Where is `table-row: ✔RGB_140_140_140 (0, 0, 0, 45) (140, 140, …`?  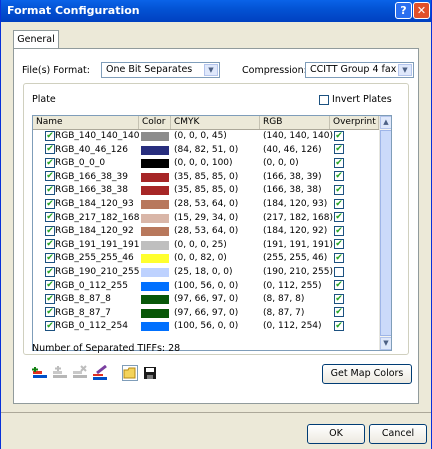
table-row: ✔RGB_140_140_140 (0, 0, 0, 45) (140, 140, … is located at coordinates (206, 136).